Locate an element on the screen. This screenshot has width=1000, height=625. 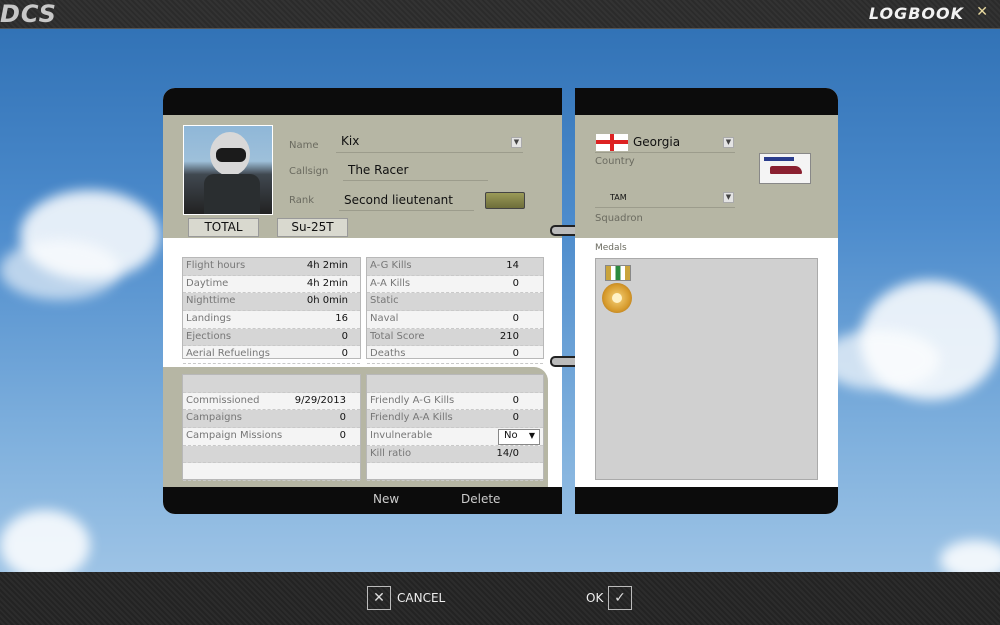
stat-row: Deaths 0 is located at coordinates (455, 355).